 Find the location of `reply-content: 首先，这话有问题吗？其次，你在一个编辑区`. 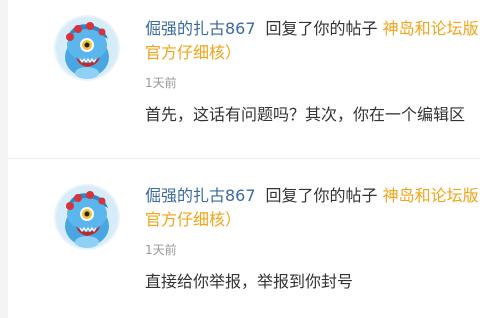

reply-content: 首先，这话有问题吗？其次，你在一个编辑区 is located at coordinates (305, 114).